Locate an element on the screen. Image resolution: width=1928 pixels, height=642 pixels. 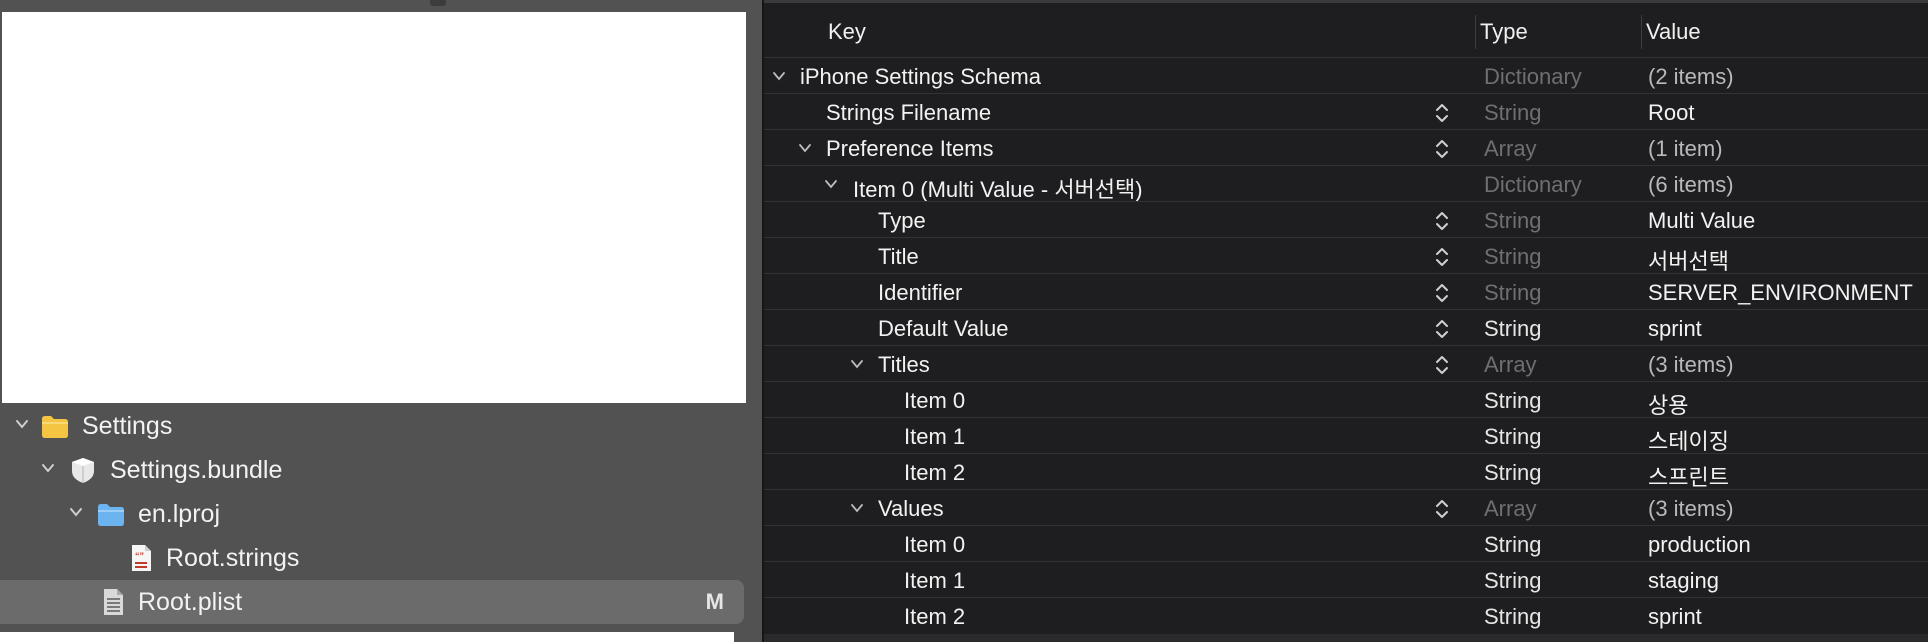
plist-row: Preference Items Array (1 item) is located at coordinates (1346, 147).